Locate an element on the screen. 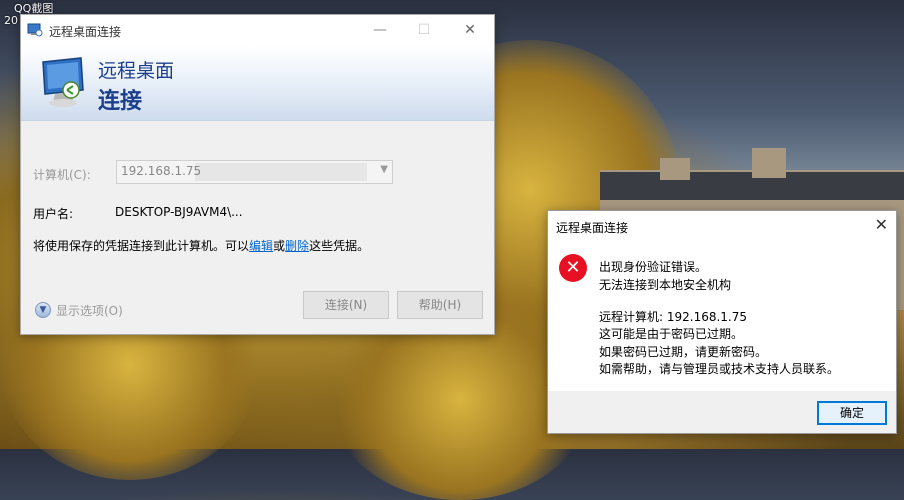 This screenshot has width=904, height=500. computer-combobox: 192.168.1.75 ▼ is located at coordinates (254, 172).